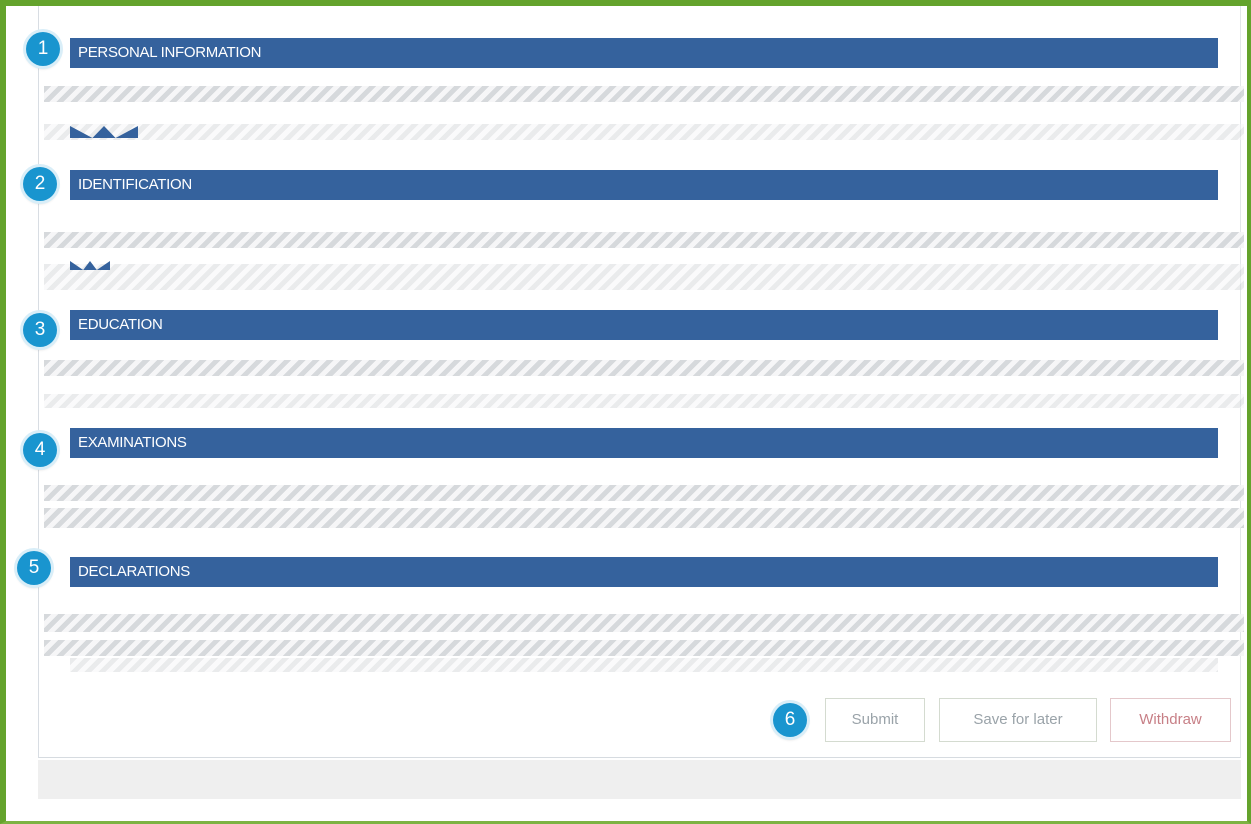 Image resolution: width=1251 pixels, height=824 pixels. I want to click on section-title: IDENTIFICATION, so click(135, 184).